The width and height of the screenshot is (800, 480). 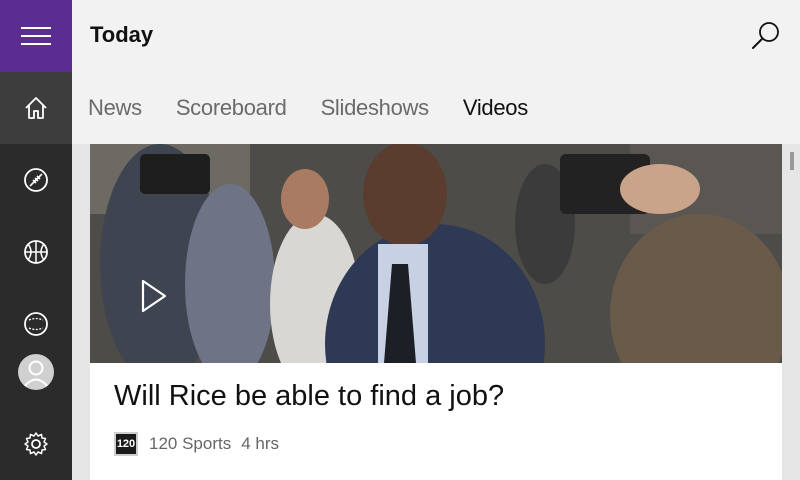 I want to click on source-logo: 120, so click(x=126, y=444).